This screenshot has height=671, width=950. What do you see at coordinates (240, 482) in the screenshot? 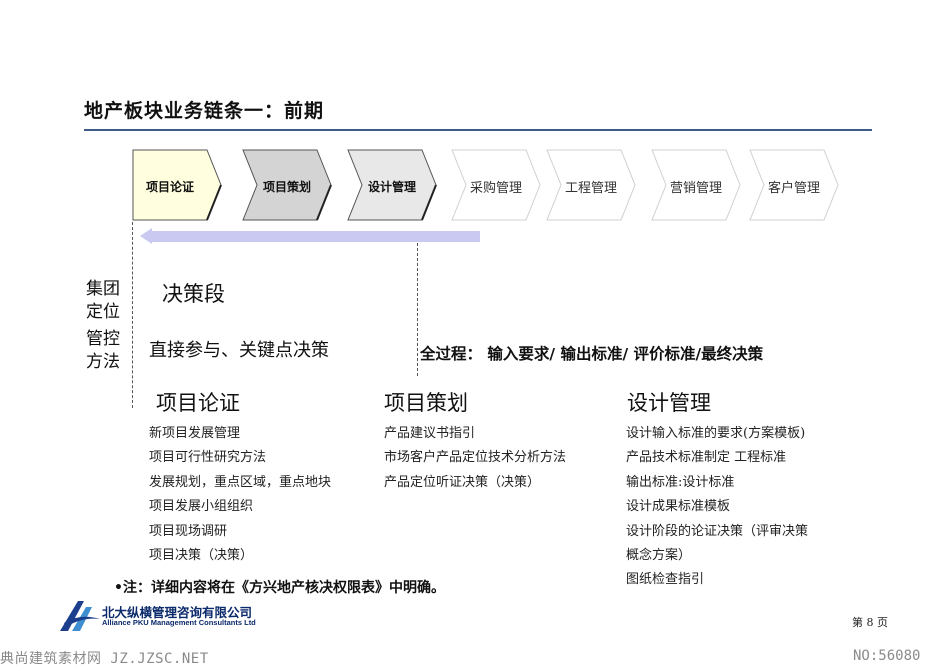
I see `list-item: 发展规划，重点区域，重点地块` at bounding box center [240, 482].